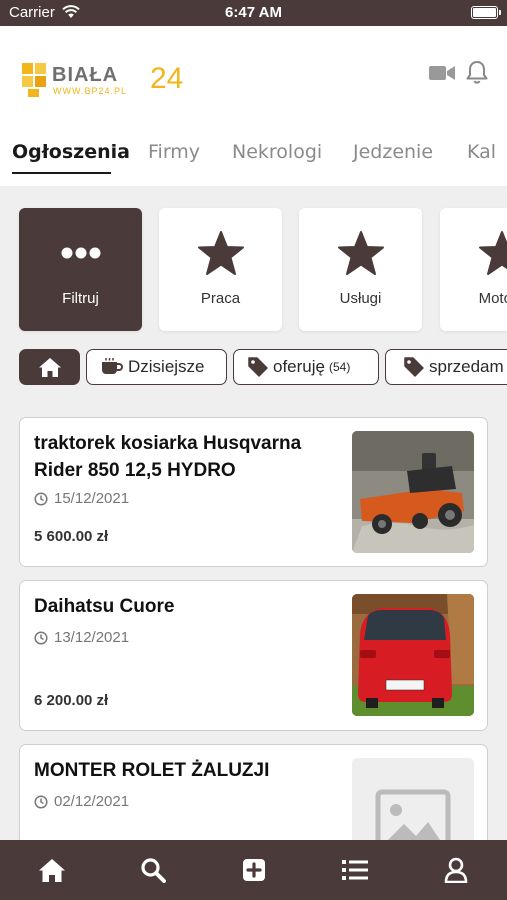  I want to click on svg-text: WWW.BP24.PL, so click(90, 91).